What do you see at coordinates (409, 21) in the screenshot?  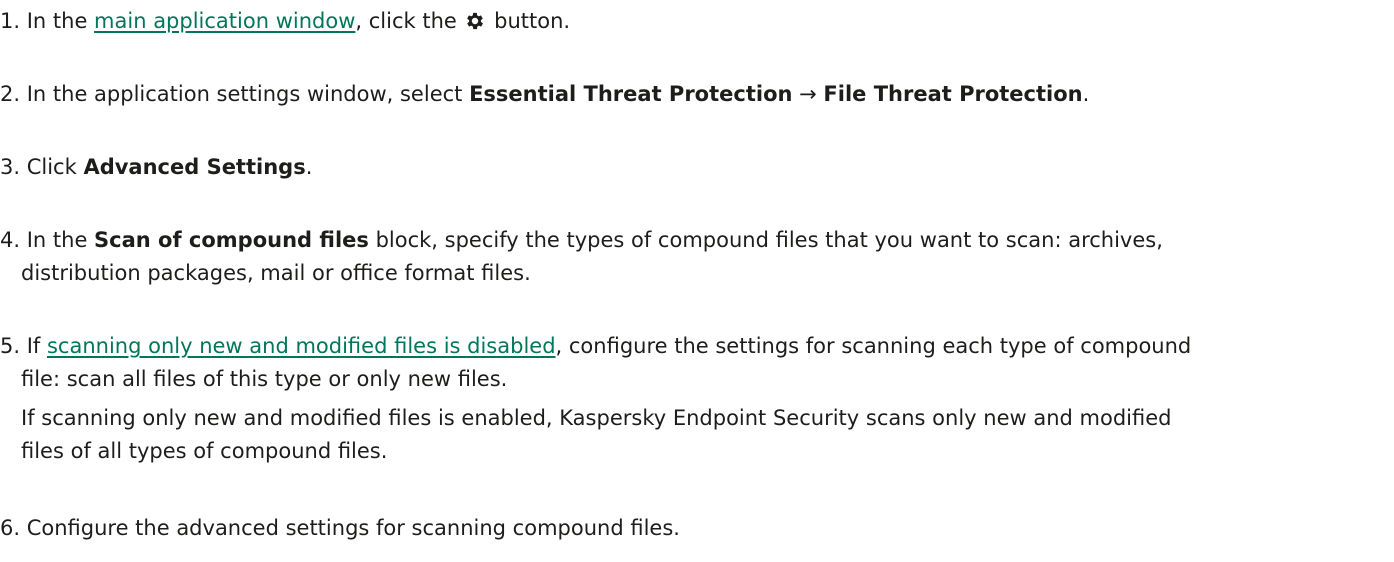 I see `step-text: , click the` at bounding box center [409, 21].